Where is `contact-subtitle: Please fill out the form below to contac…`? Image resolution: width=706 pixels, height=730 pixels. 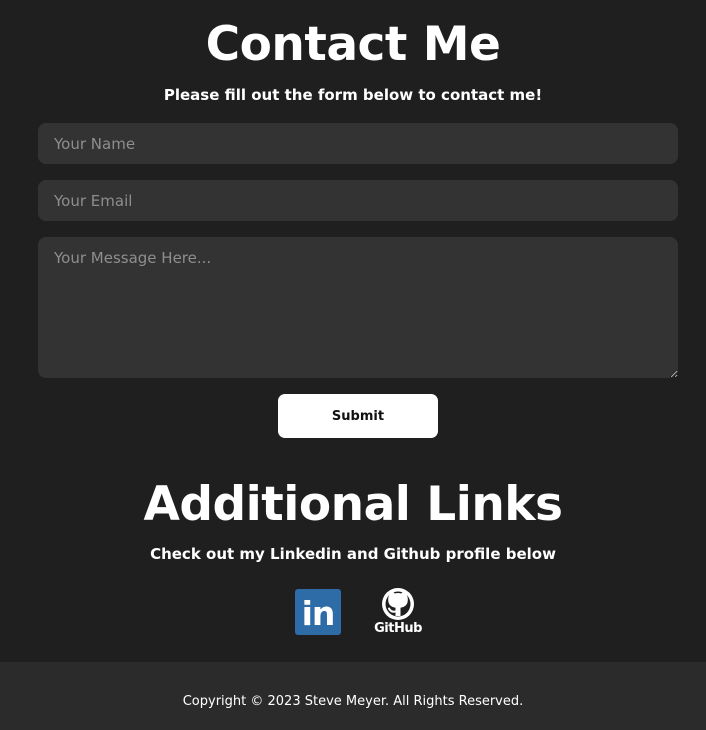 contact-subtitle: Please fill out the form below to contac… is located at coordinates (353, 95).